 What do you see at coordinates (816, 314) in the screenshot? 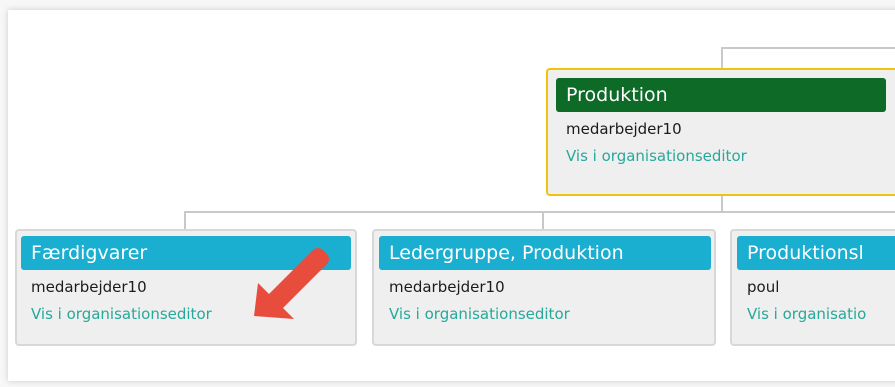
I see `org-node-editor-link: Vis i organisatio` at bounding box center [816, 314].